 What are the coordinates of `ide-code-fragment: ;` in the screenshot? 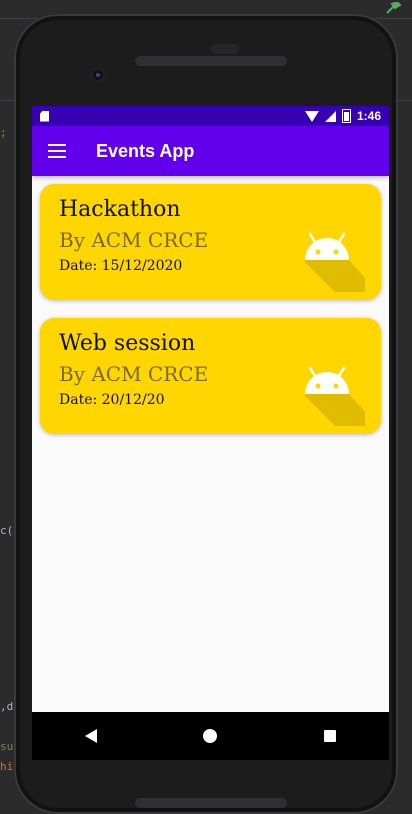 It's located at (3, 132).